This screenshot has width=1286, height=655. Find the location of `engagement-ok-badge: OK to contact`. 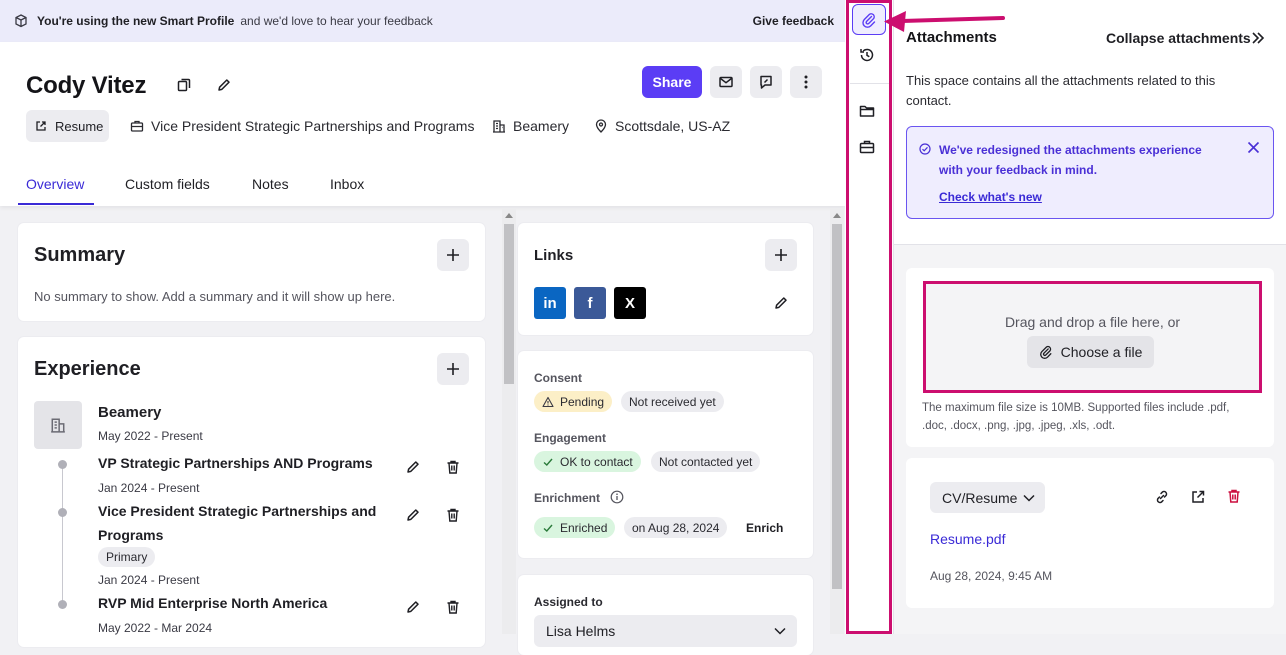

engagement-ok-badge: OK to contact is located at coordinates (587, 461).